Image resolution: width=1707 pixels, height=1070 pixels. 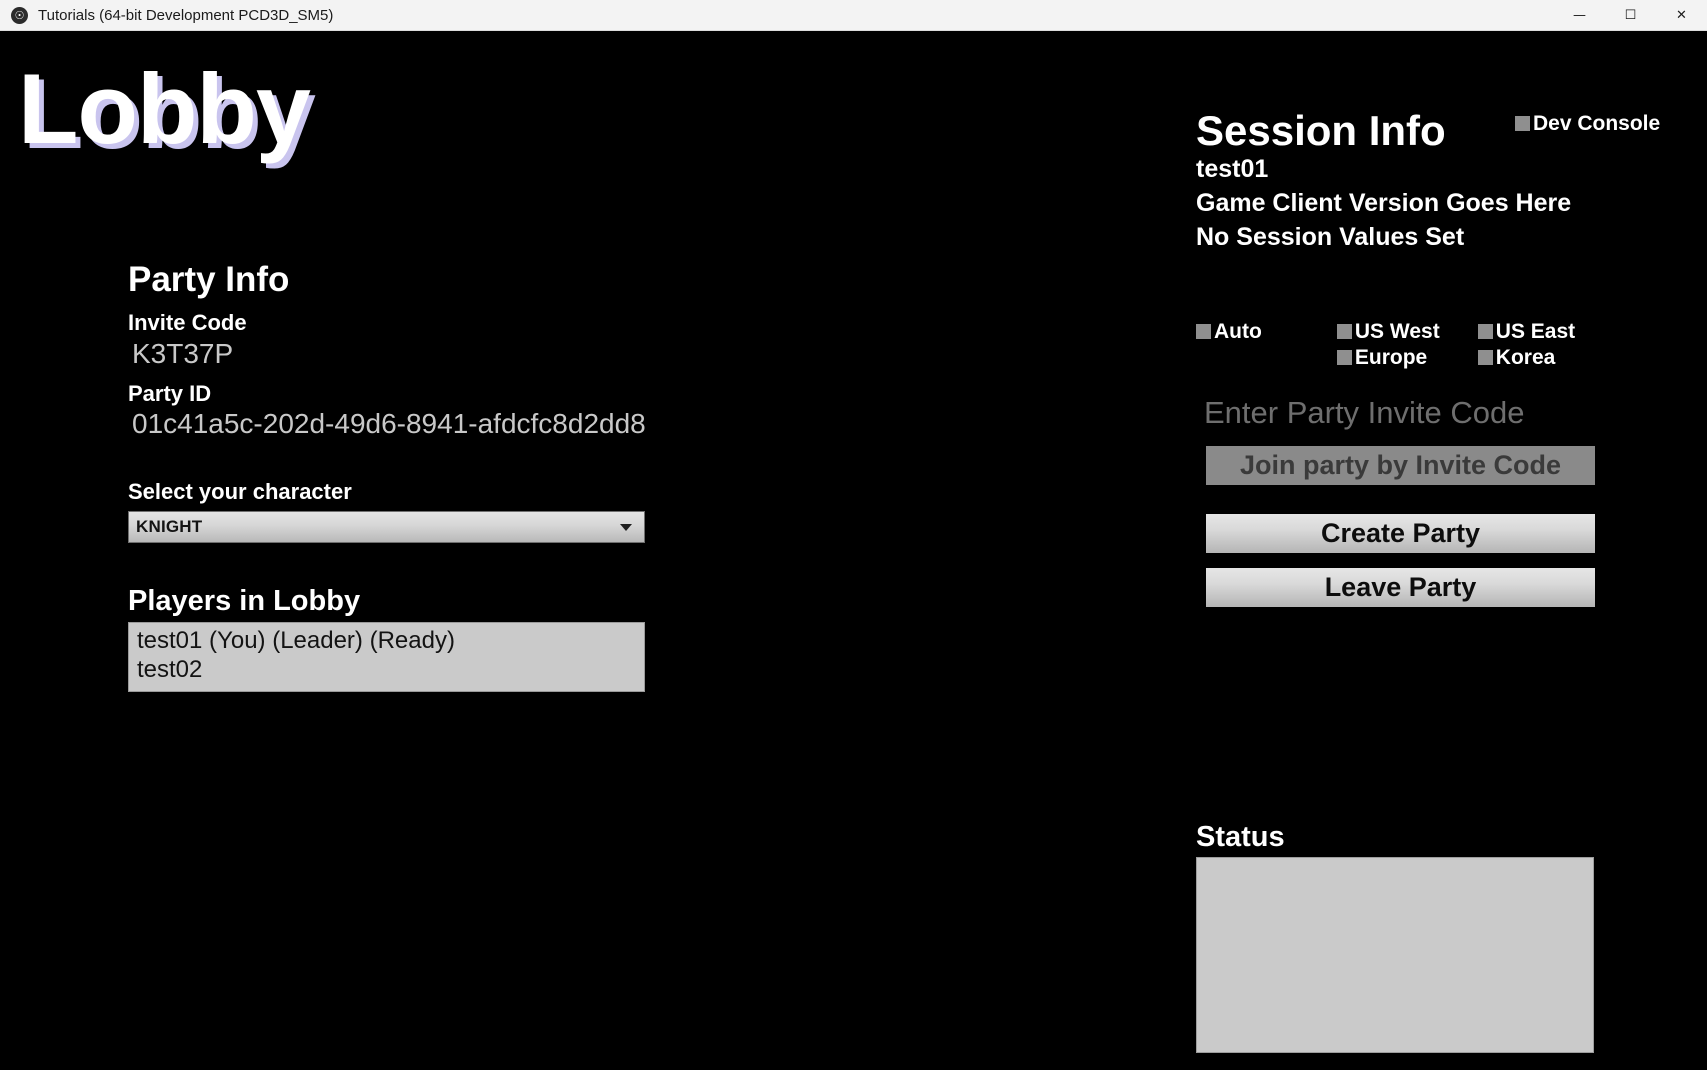 I want to click on session-client-version: Game Client Version Goes Here, so click(x=1384, y=202).